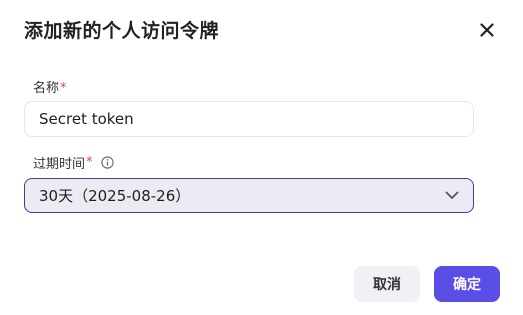  Describe the element at coordinates (63, 88) in the screenshot. I see `name-required-mark: *` at that location.